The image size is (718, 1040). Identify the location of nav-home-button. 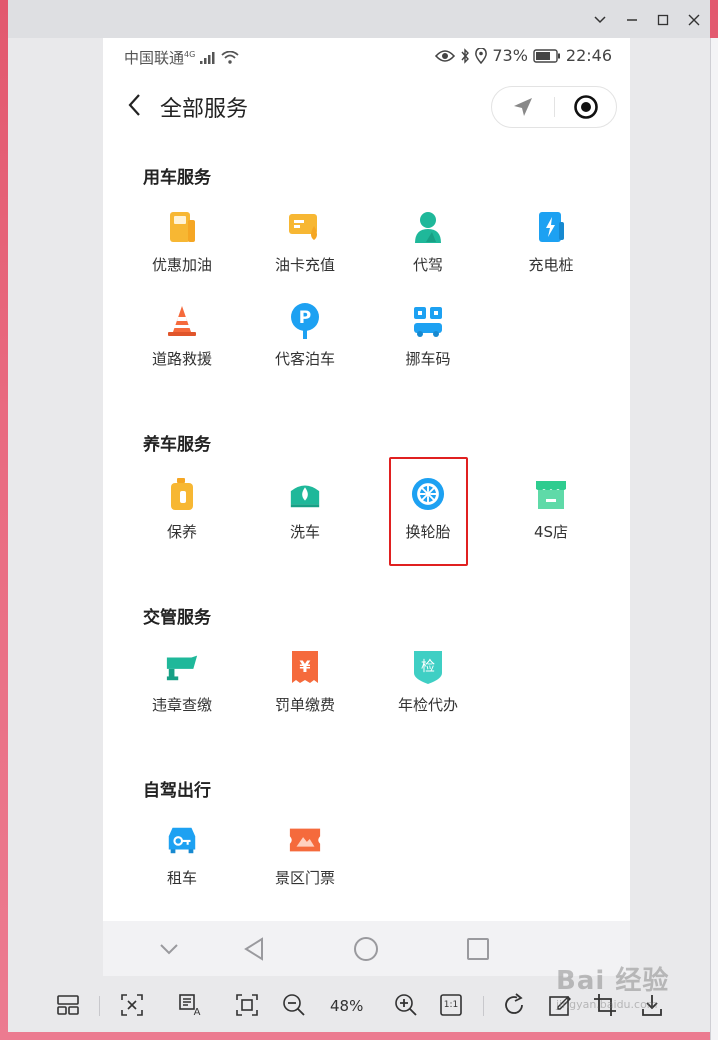
(366, 949).